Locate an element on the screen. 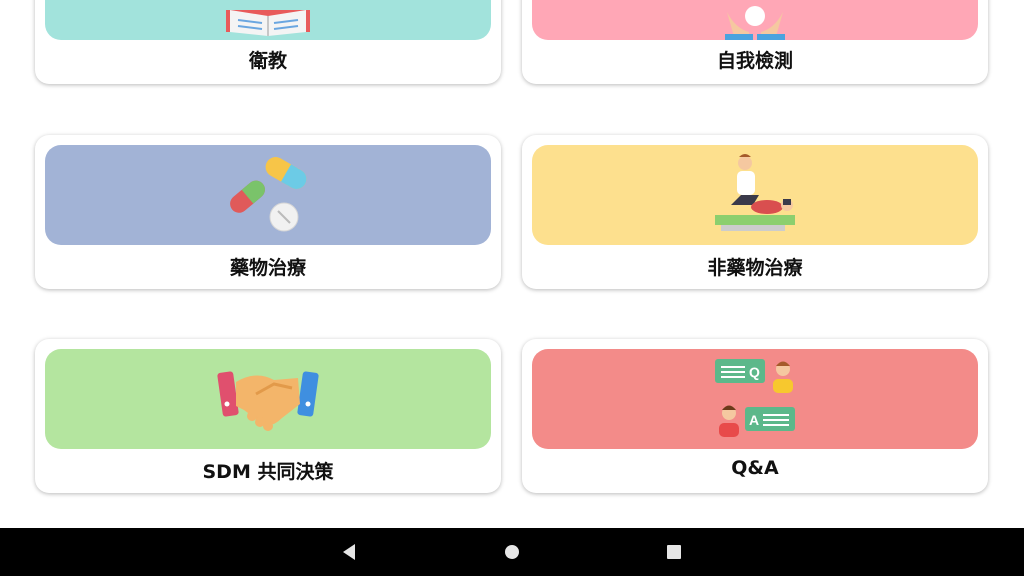  recents-square-icon is located at coordinates (674, 552).